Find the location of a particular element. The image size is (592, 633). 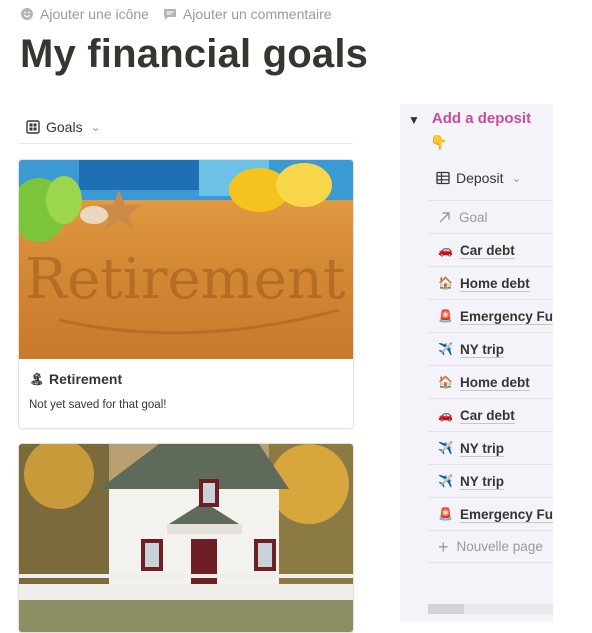

column-header-label: Goal is located at coordinates (473, 217).